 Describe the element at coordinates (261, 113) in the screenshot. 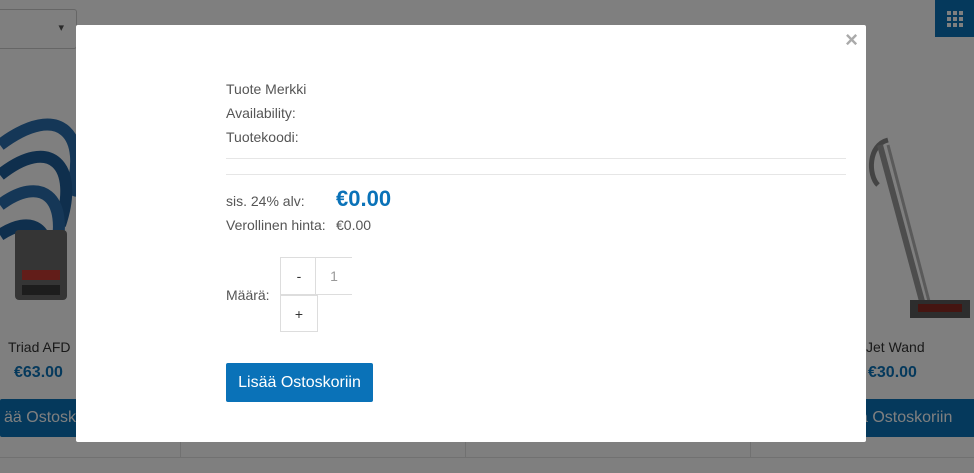

I see `availability-label: Availability:` at that location.